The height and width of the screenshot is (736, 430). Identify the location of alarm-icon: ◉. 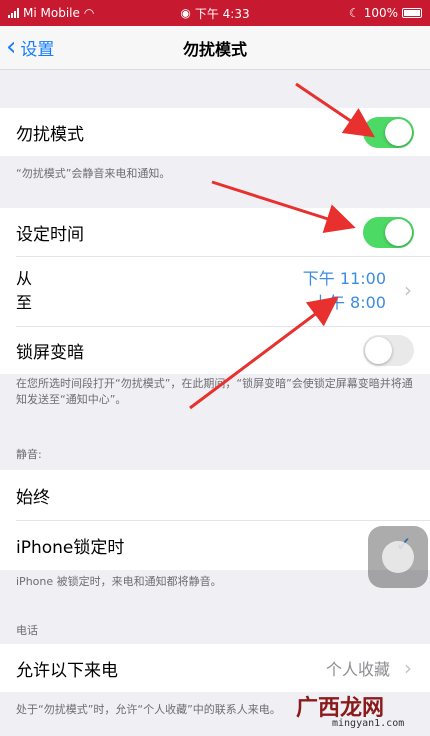
(185, 13).